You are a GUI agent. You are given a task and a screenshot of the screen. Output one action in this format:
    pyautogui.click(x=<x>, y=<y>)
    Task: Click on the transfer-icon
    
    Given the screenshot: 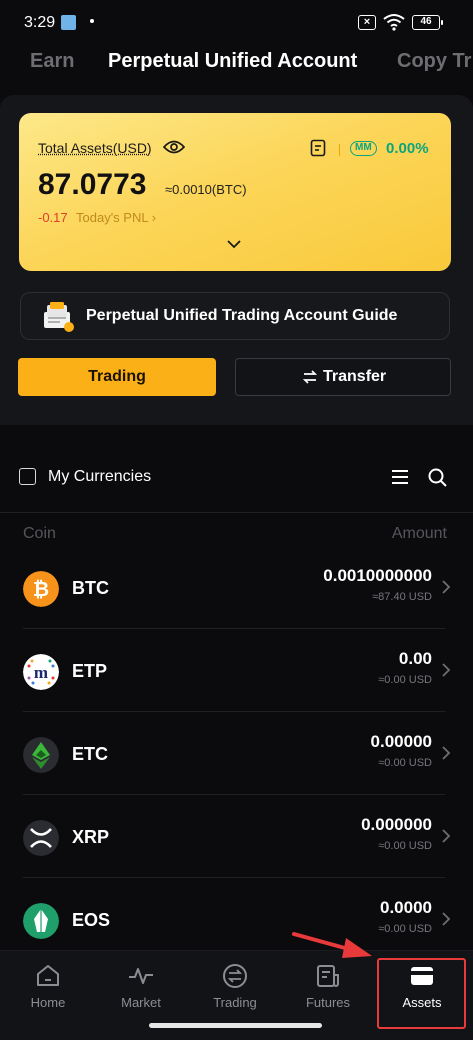 What is the action you would take?
    pyautogui.click(x=310, y=377)
    